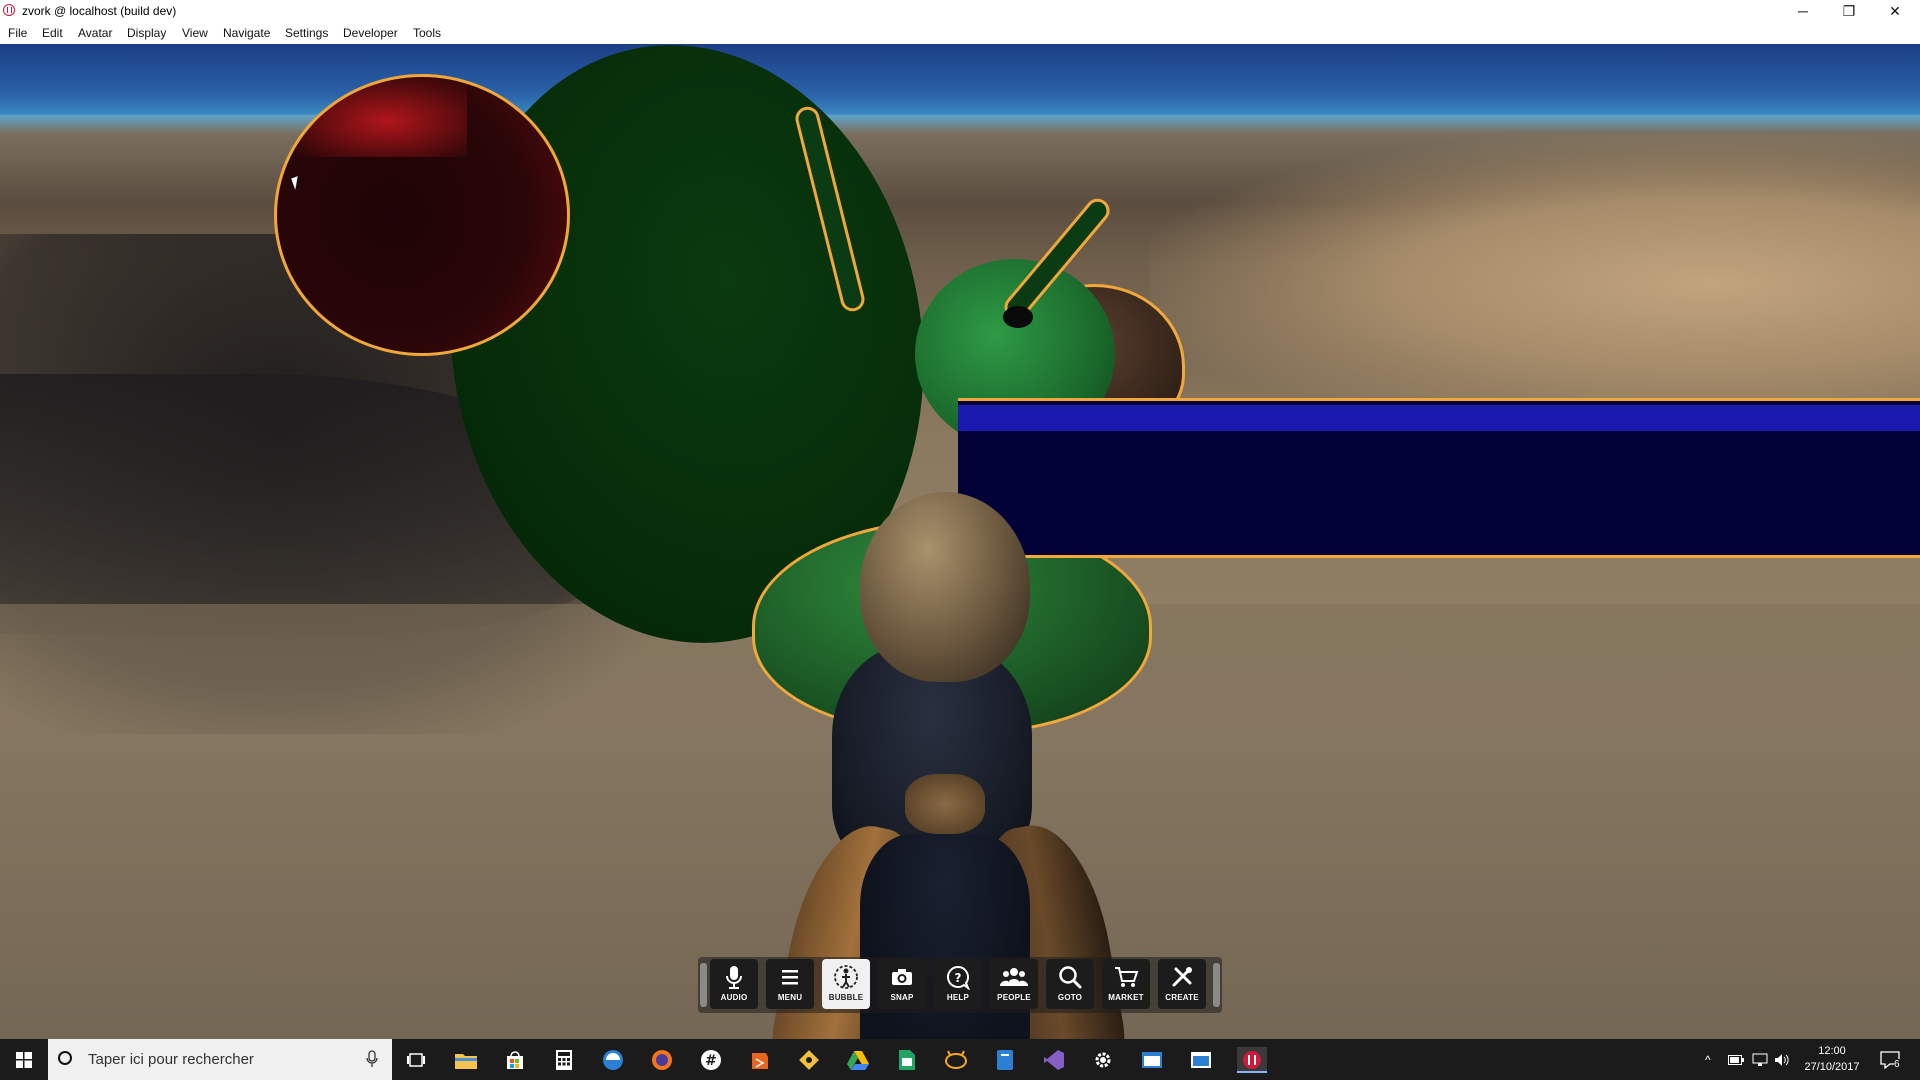 This screenshot has height=1080, width=1920. I want to click on windows-logo-icon, so click(24, 1059).